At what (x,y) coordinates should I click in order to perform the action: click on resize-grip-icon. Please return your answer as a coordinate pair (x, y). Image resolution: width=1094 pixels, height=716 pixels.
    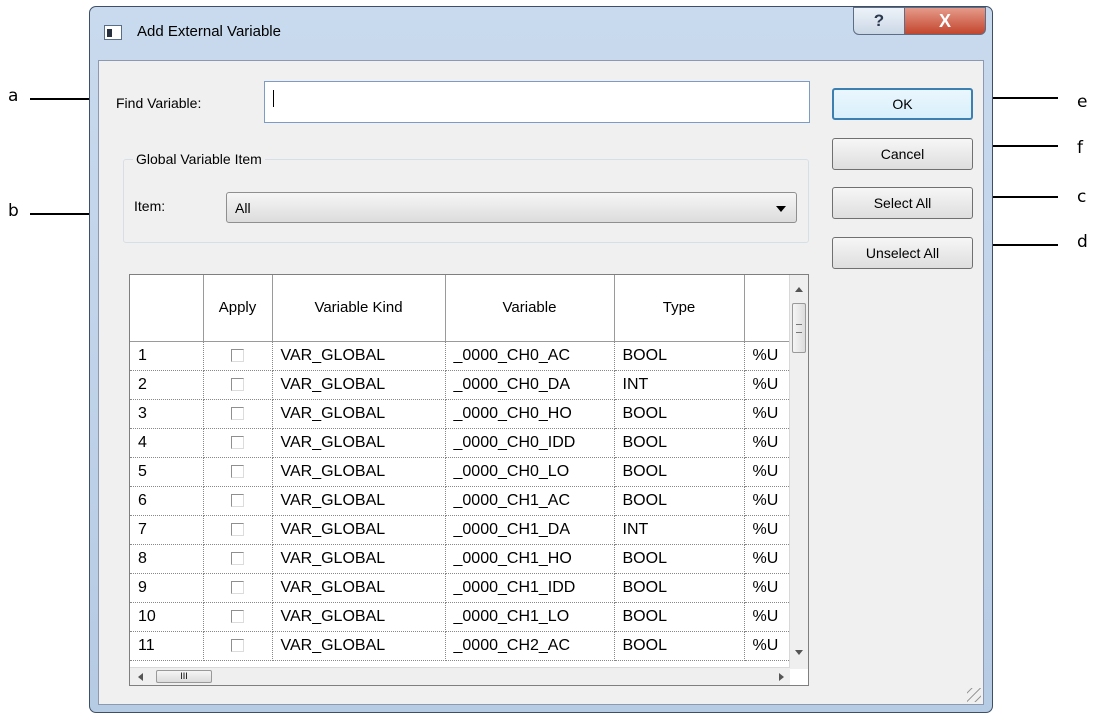
    Looking at the image, I should click on (974, 695).